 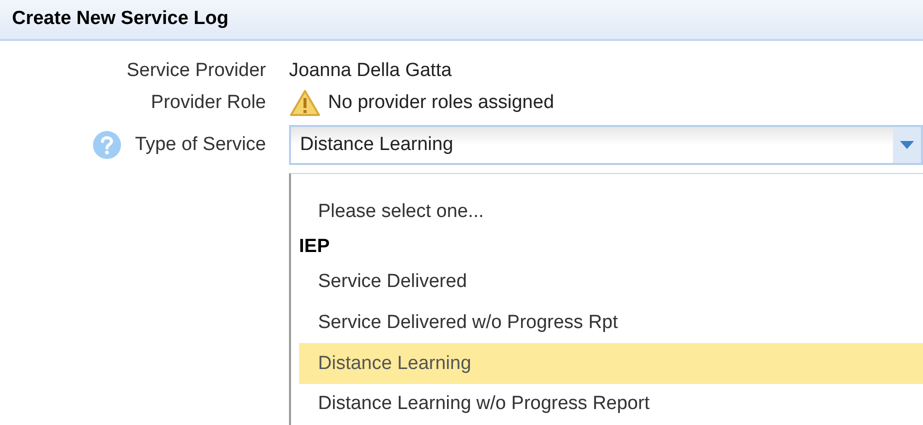 I want to click on option-group-label: IEP, so click(x=314, y=247).